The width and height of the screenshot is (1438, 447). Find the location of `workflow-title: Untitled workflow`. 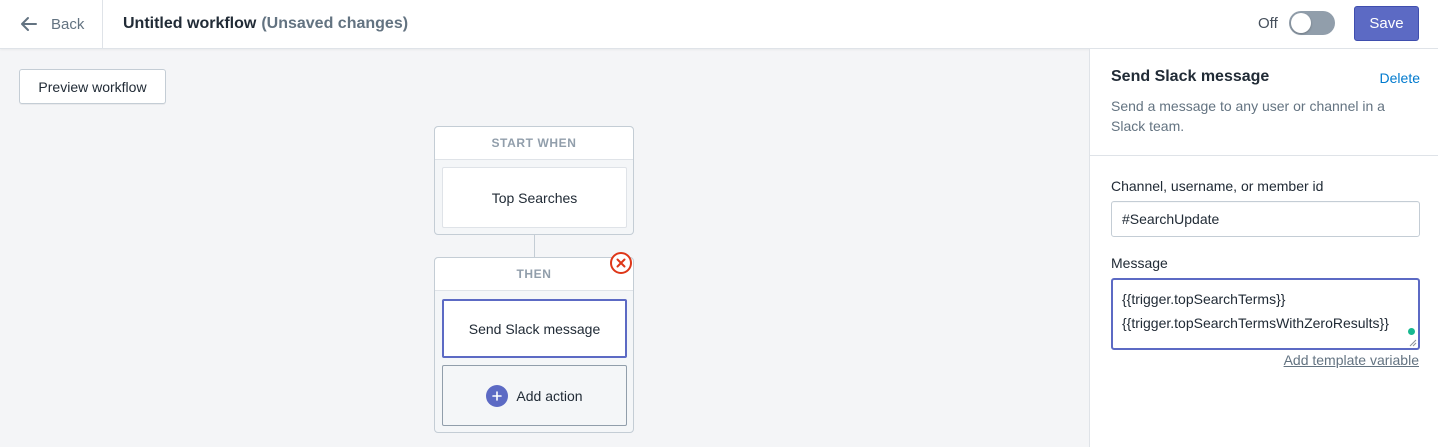

workflow-title: Untitled workflow is located at coordinates (190, 23).